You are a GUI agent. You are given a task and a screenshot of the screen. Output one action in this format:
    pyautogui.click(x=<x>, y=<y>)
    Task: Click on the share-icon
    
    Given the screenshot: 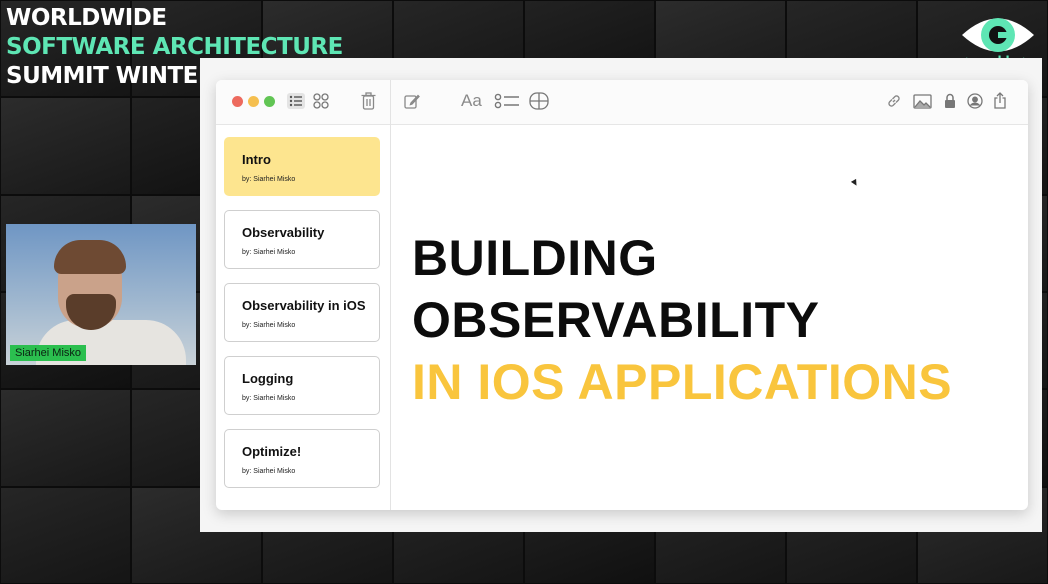 What is the action you would take?
    pyautogui.click(x=1000, y=100)
    